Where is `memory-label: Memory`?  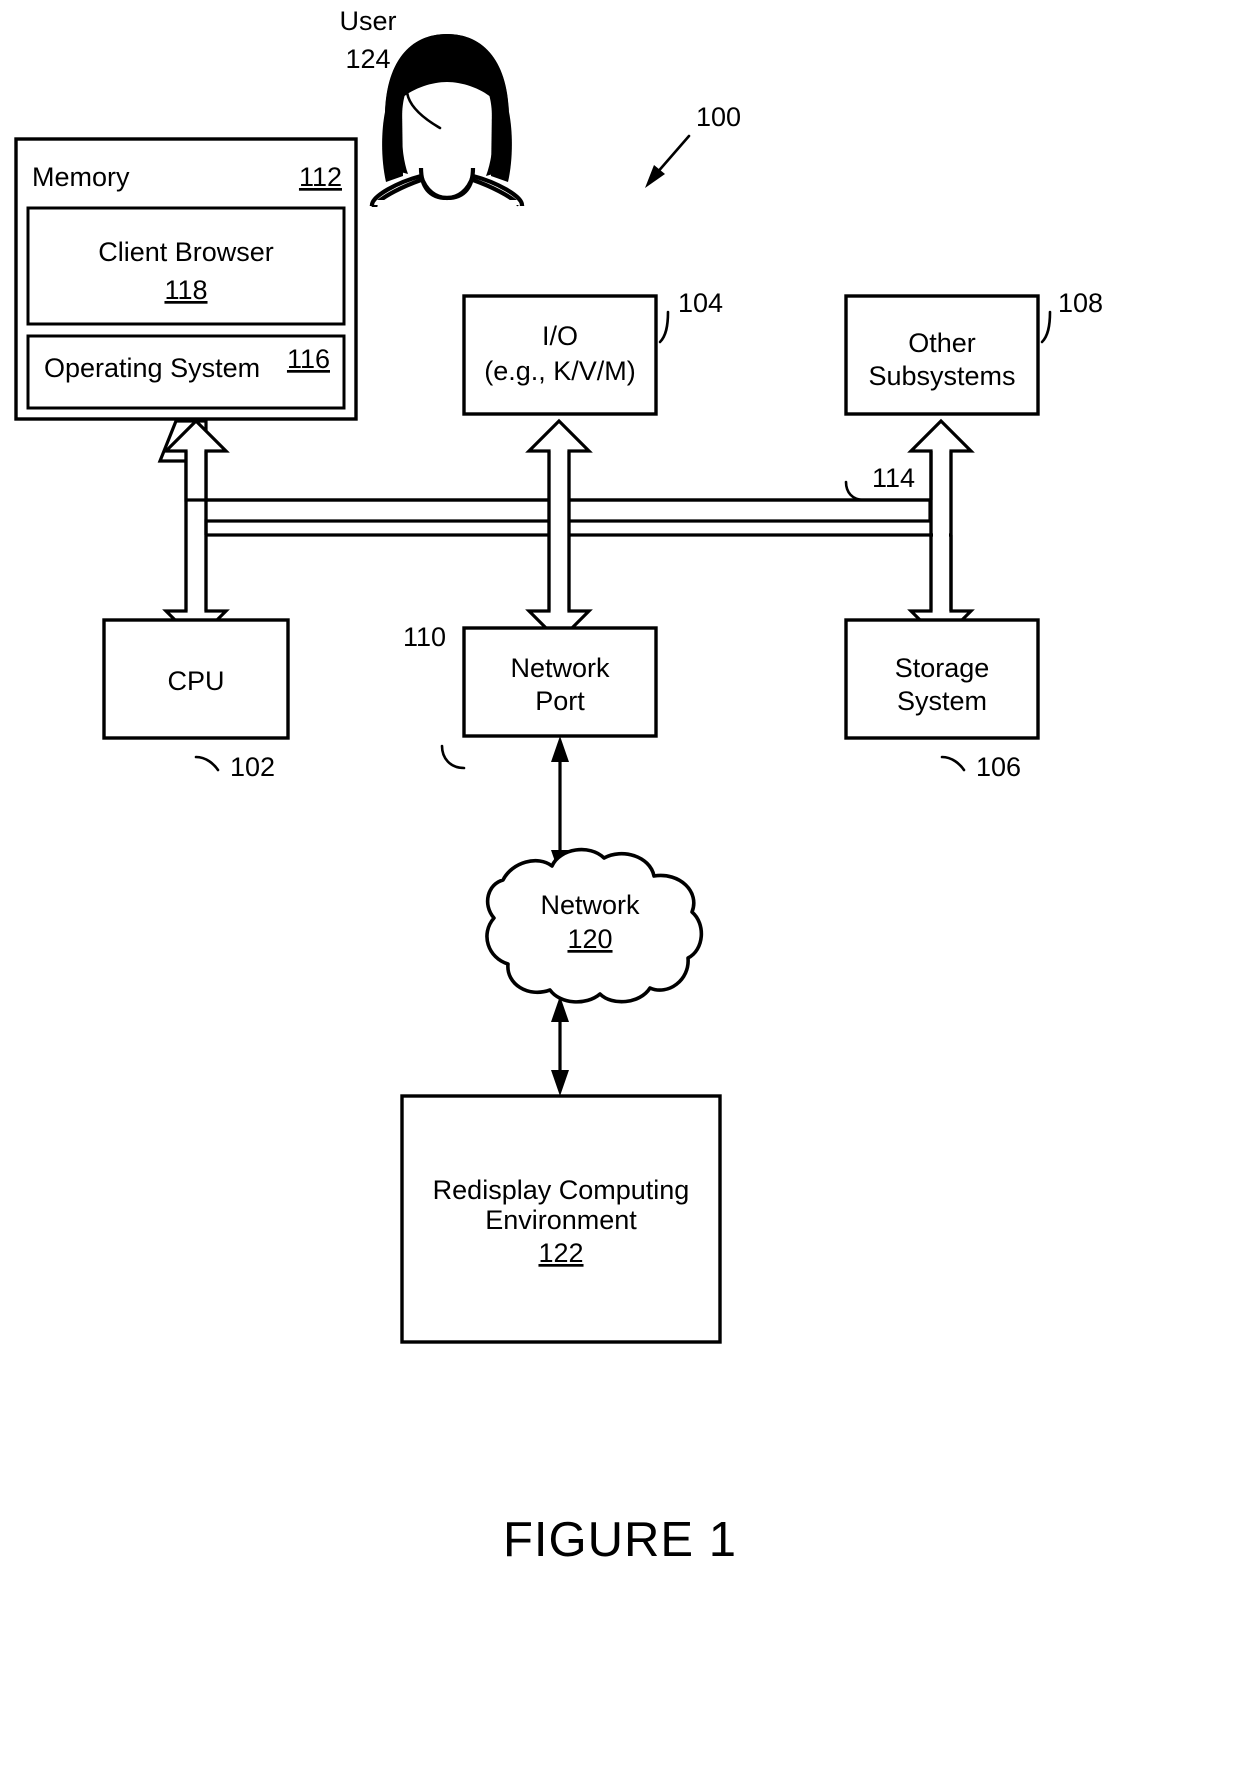
memory-label: Memory is located at coordinates (81, 177).